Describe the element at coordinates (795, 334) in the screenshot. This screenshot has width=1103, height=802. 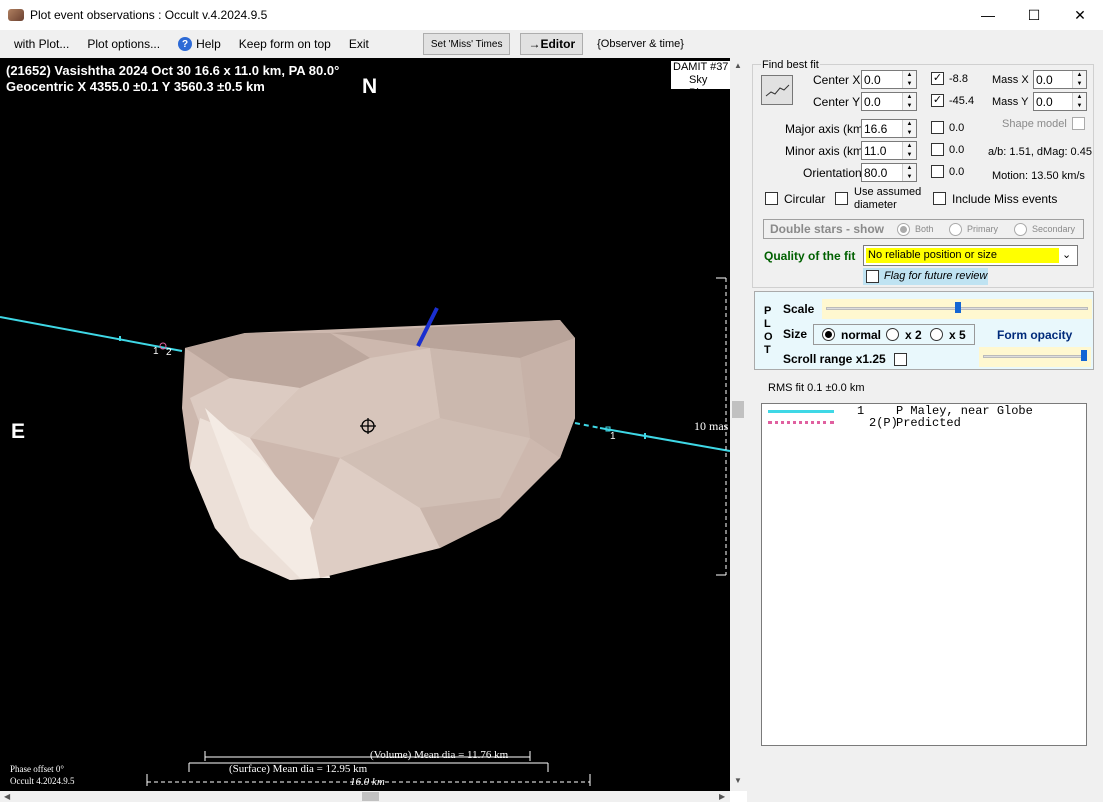
I see `size-label: Size` at that location.